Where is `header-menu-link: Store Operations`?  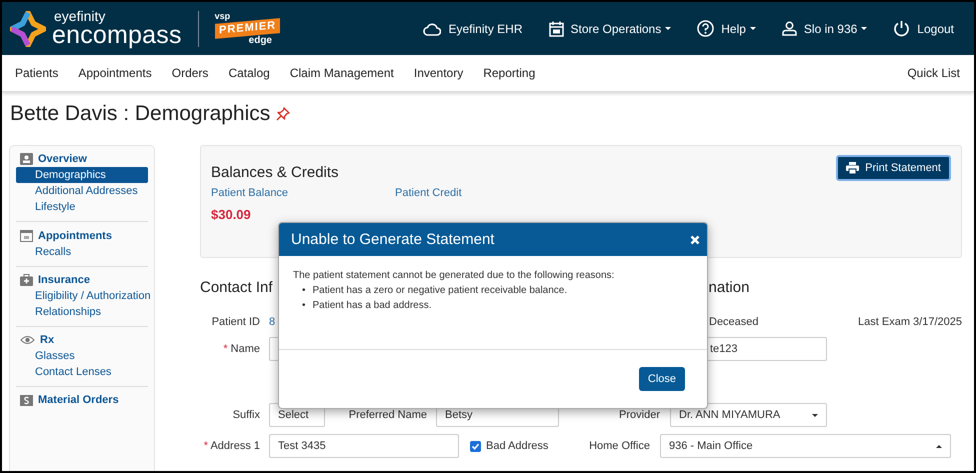 header-menu-link: Store Operations is located at coordinates (610, 28).